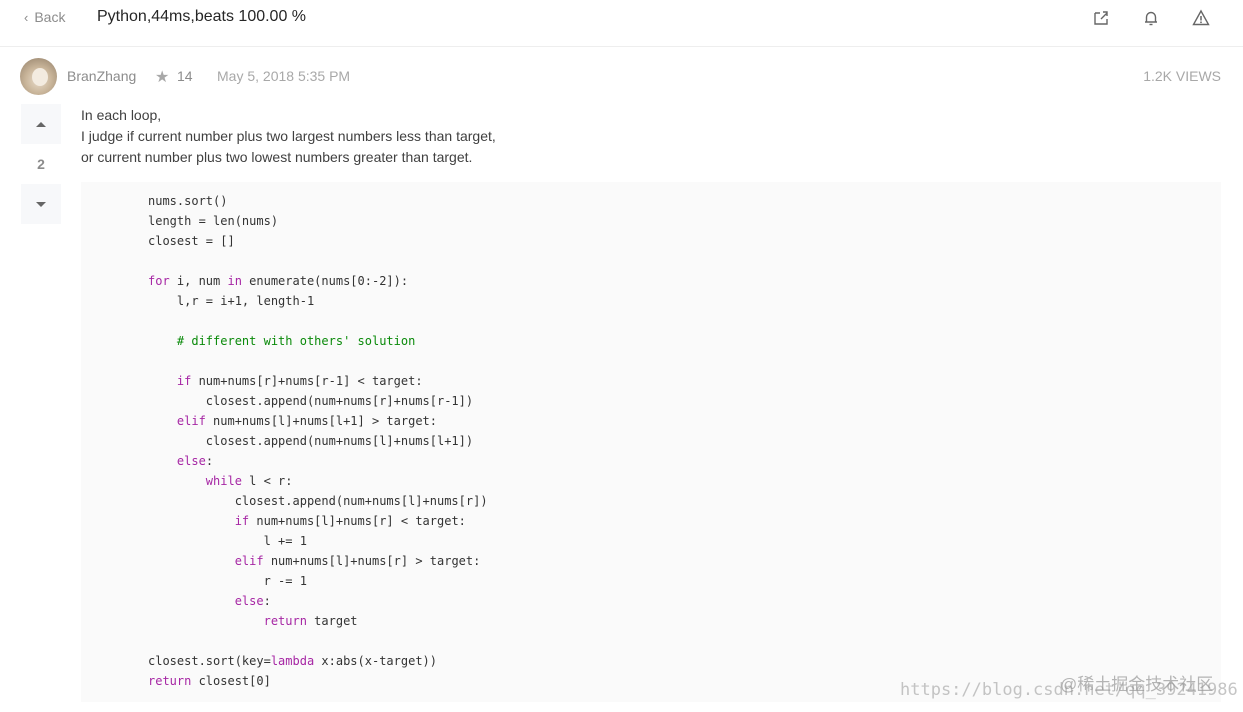 This screenshot has height=712, width=1243. What do you see at coordinates (310, 621) in the screenshot?
I see `code-line: return target` at bounding box center [310, 621].